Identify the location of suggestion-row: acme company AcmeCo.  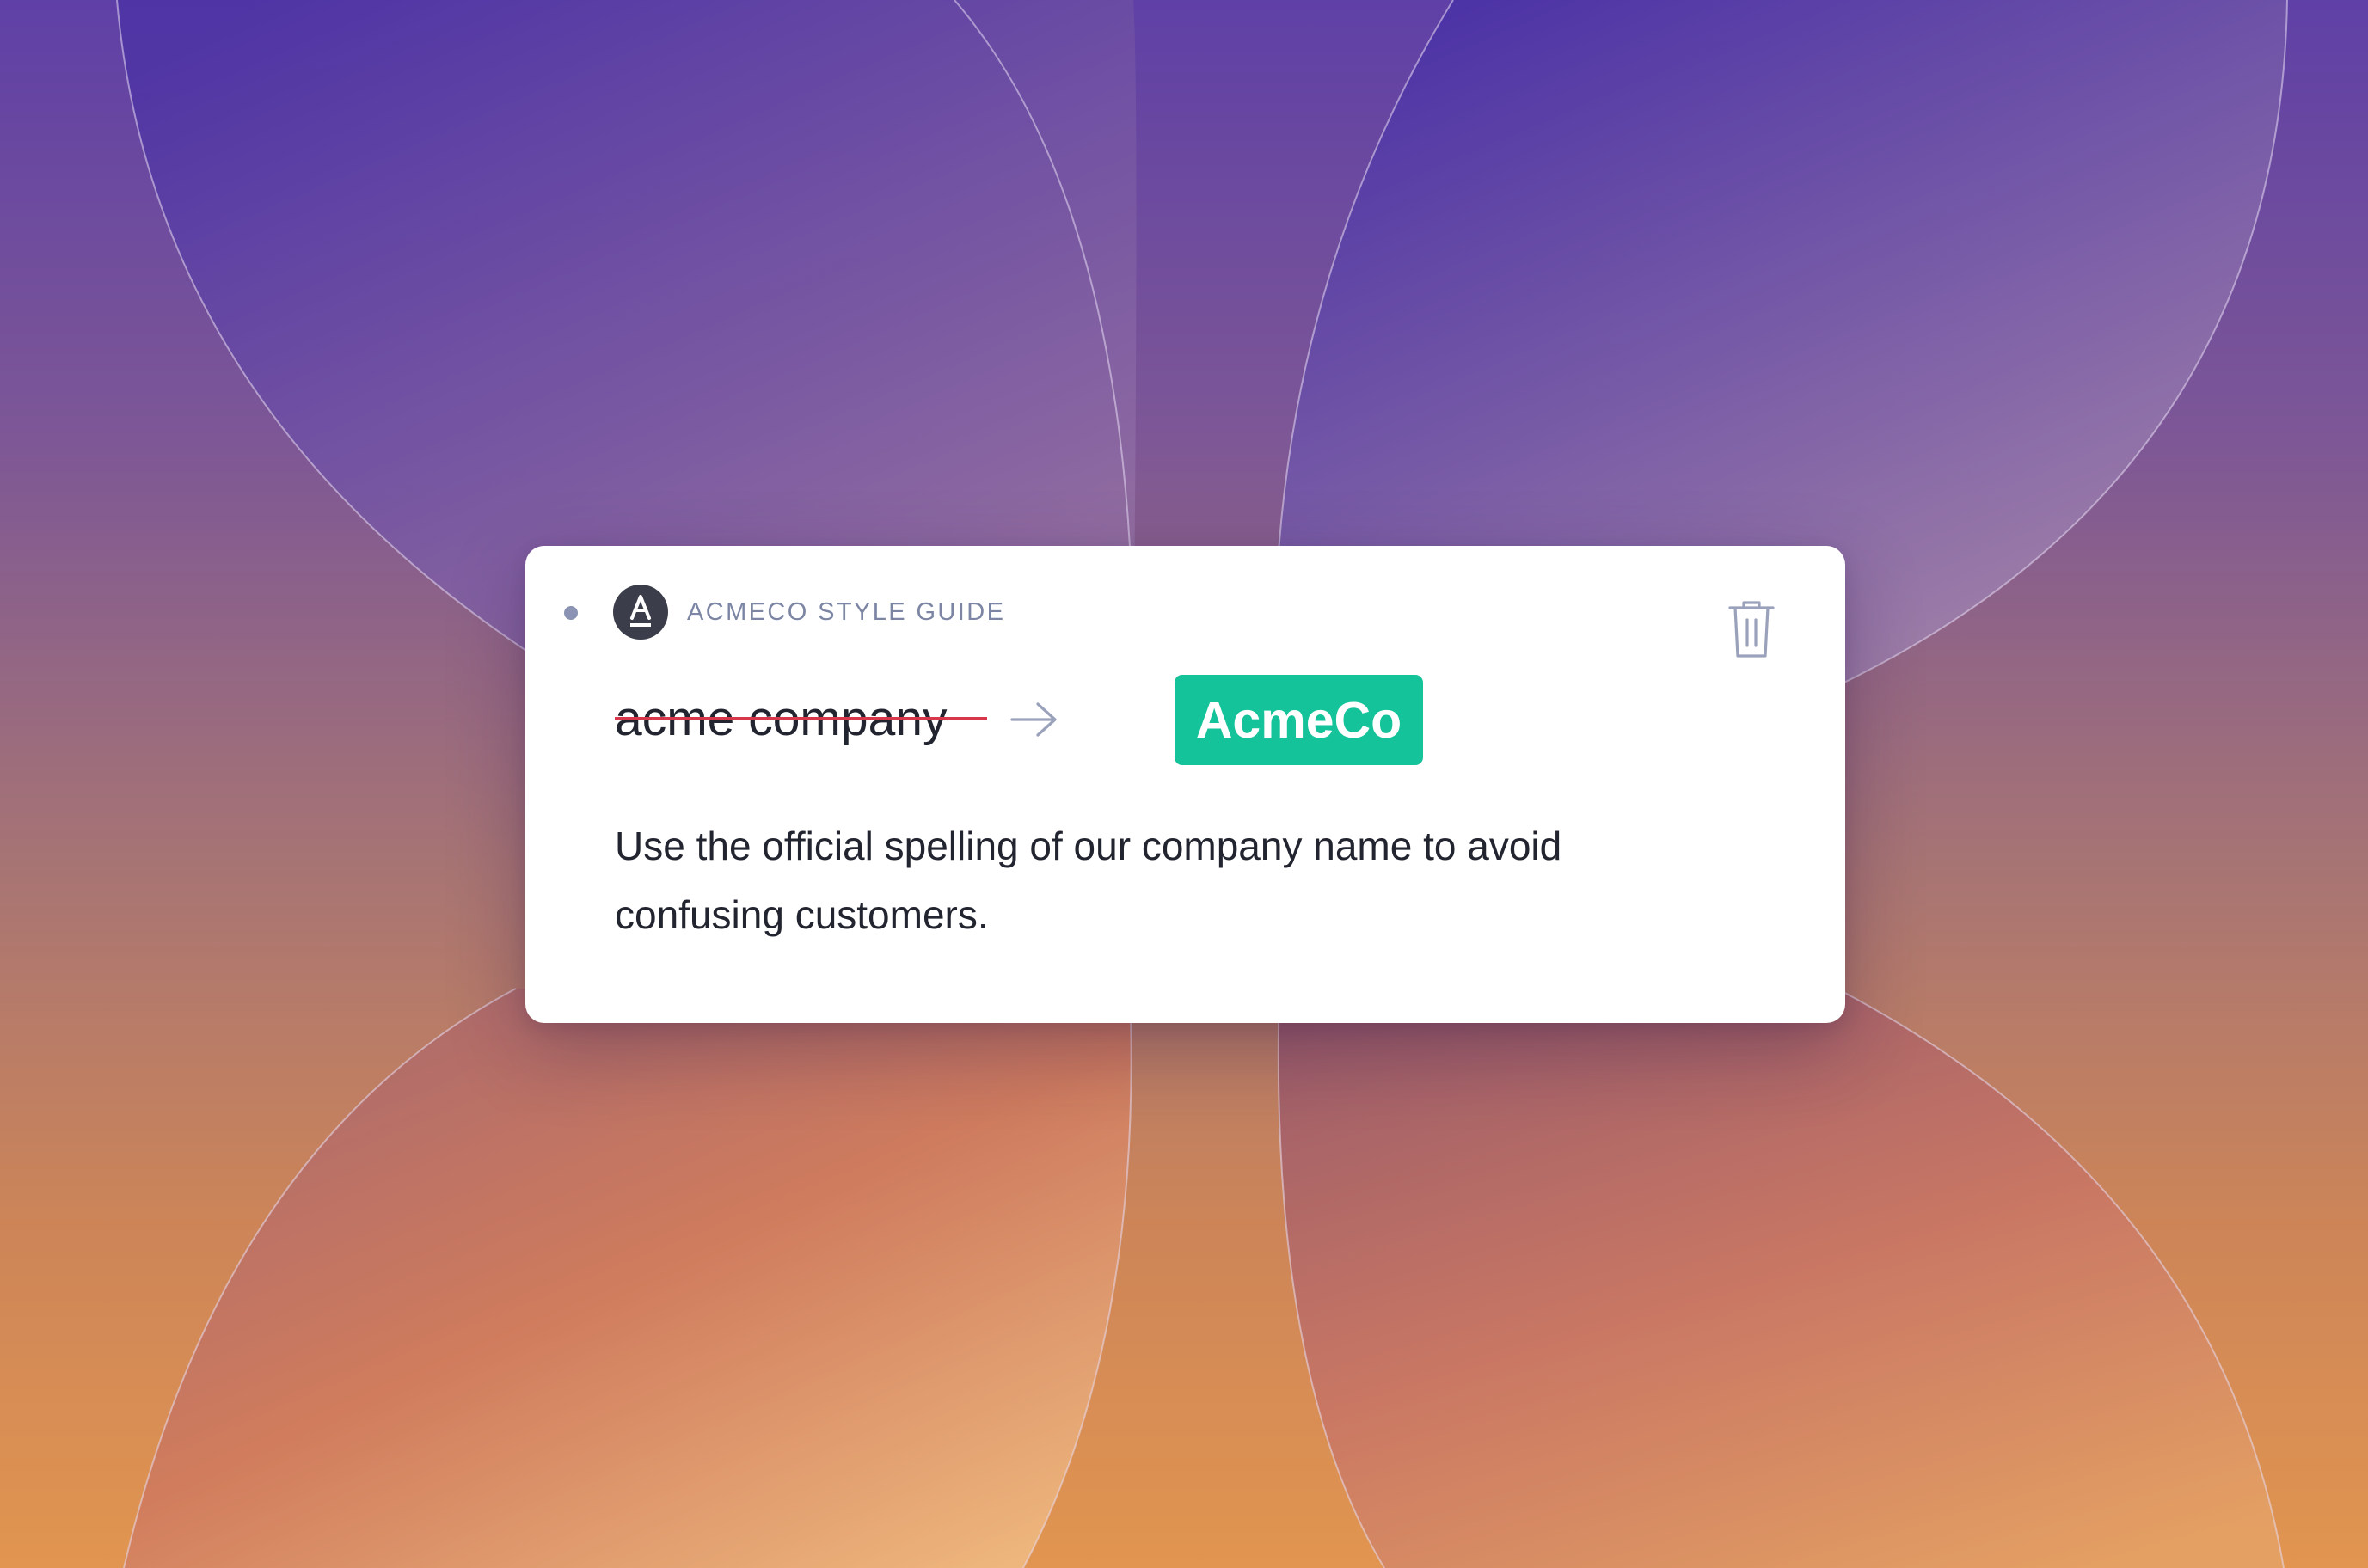
(1174, 722).